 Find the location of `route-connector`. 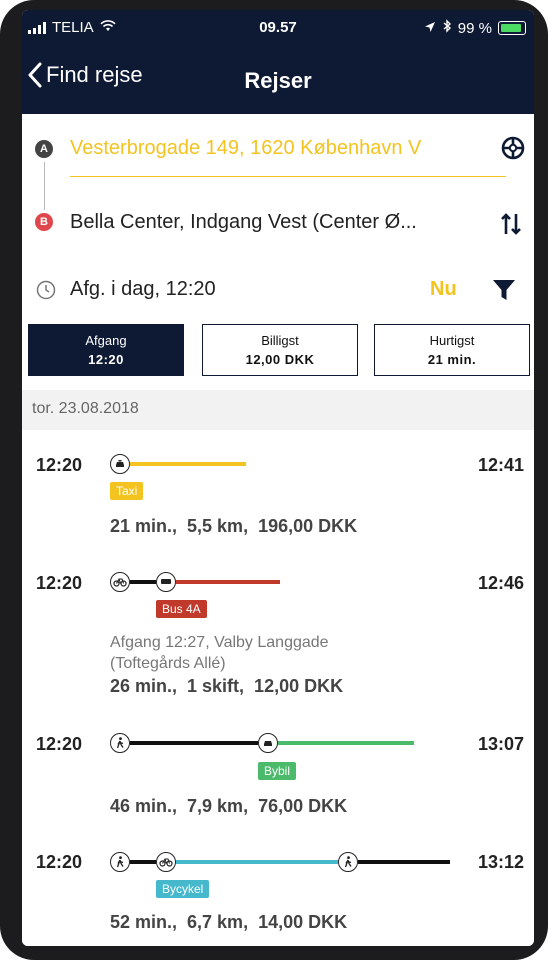

route-connector is located at coordinates (44, 186).